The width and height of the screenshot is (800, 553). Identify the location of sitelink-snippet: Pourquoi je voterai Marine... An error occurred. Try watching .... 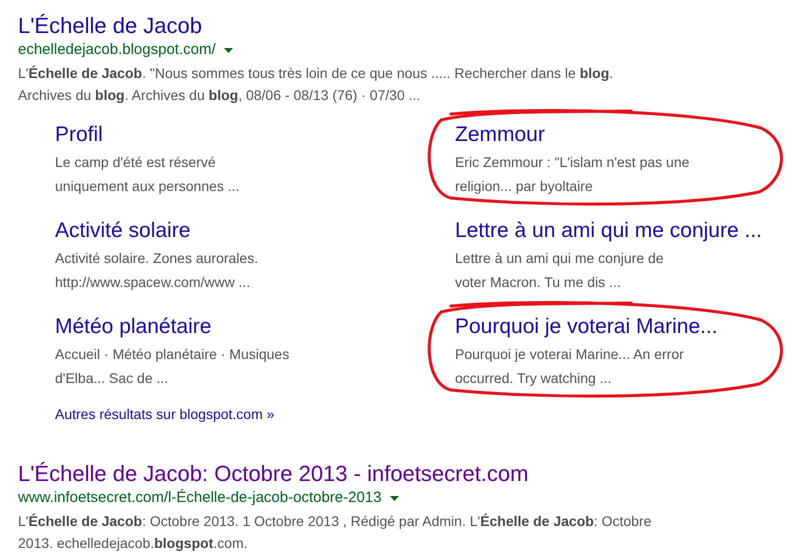
(570, 366).